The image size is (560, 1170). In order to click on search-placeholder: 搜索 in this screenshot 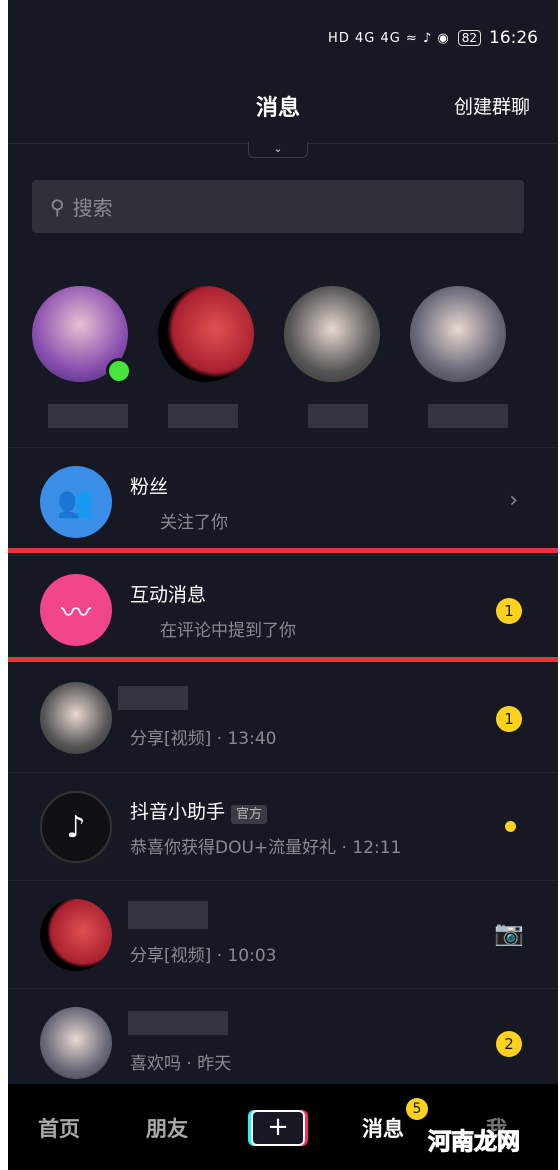, I will do `click(92, 208)`.